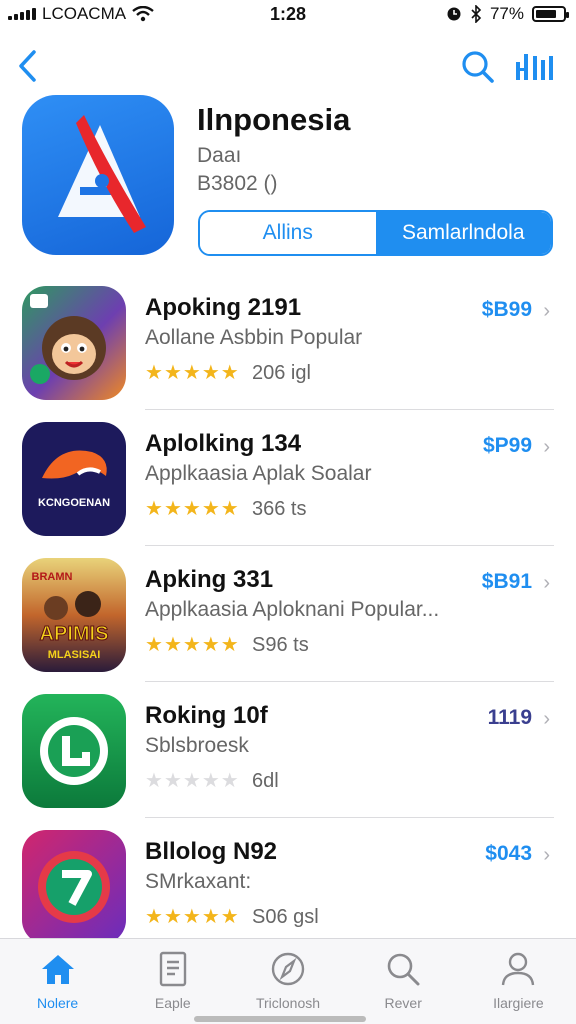  I want to click on header-subtitle: Daaı, so click(219, 155).